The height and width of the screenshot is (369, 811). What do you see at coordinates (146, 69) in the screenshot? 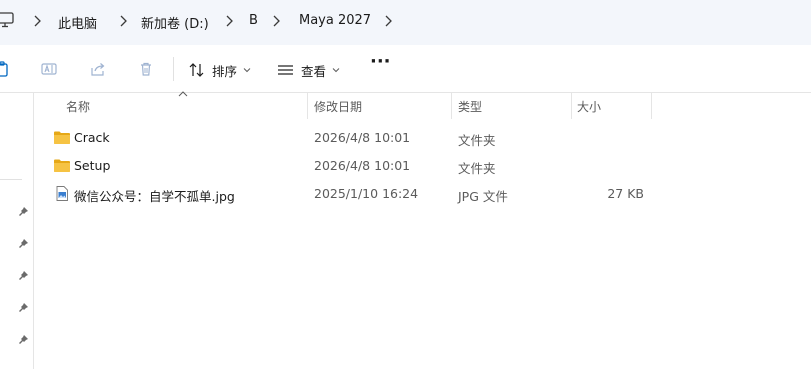
I see `delete-icon` at bounding box center [146, 69].